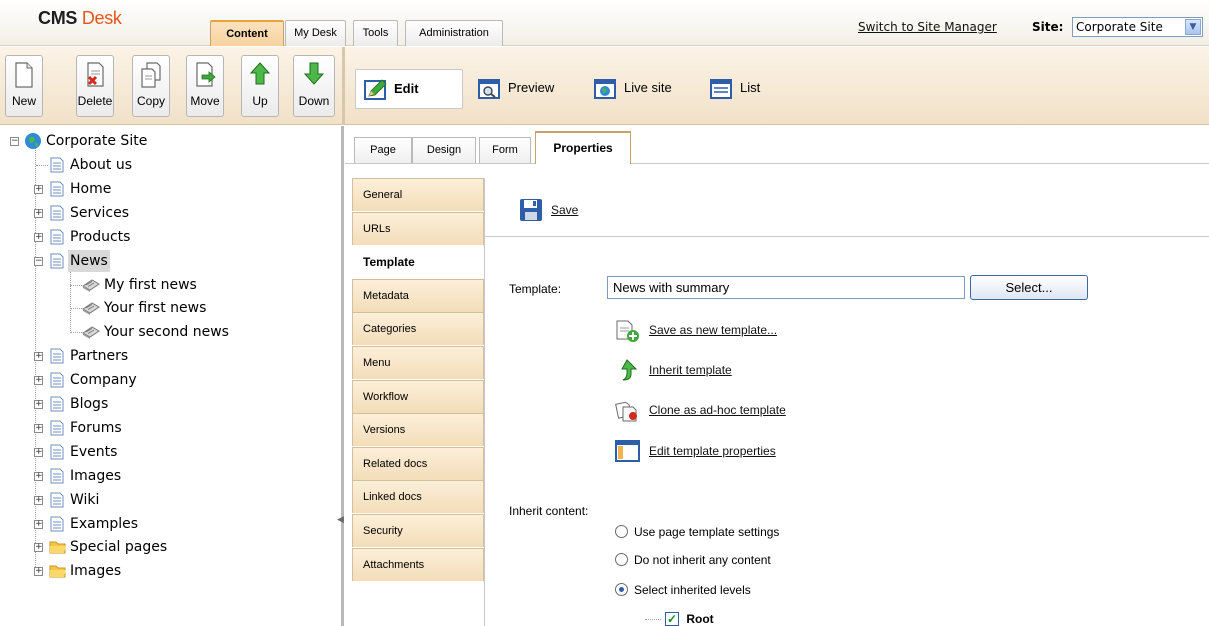  What do you see at coordinates (174, 500) in the screenshot?
I see `tree-node: + Wiki` at bounding box center [174, 500].